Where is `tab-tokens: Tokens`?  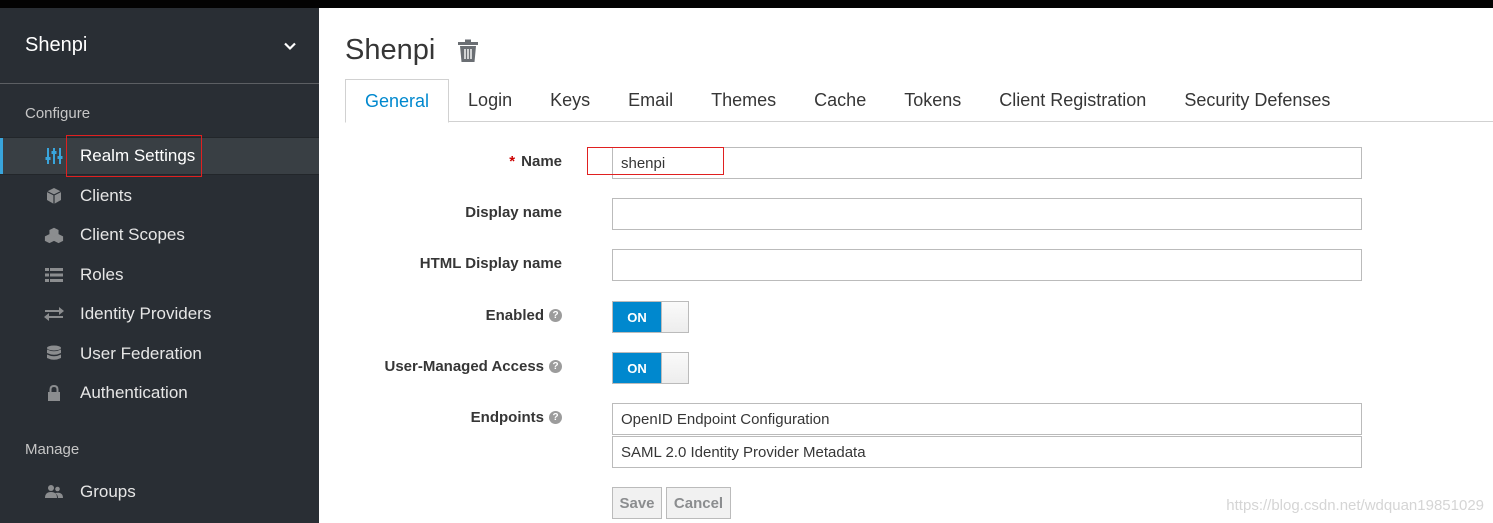 tab-tokens: Tokens is located at coordinates (932, 100).